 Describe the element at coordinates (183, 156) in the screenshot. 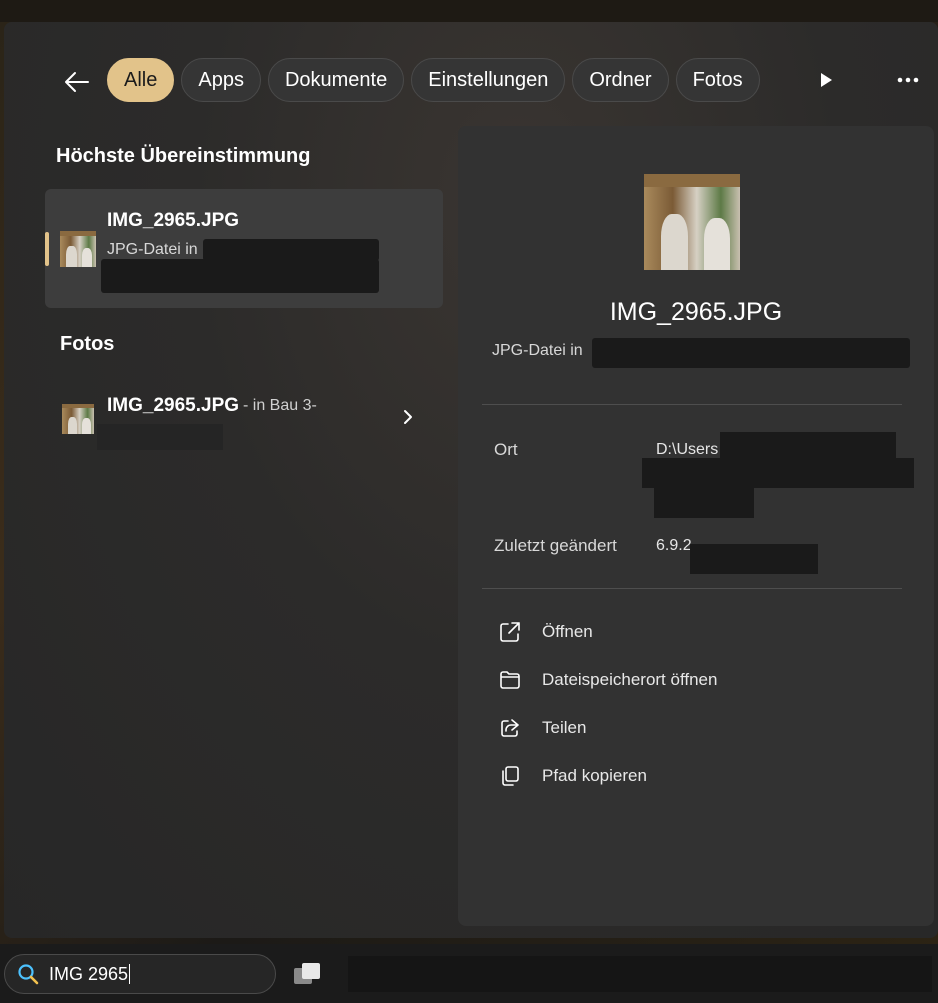

I see `best-match-heading: Höchste Übereinstimmung` at that location.